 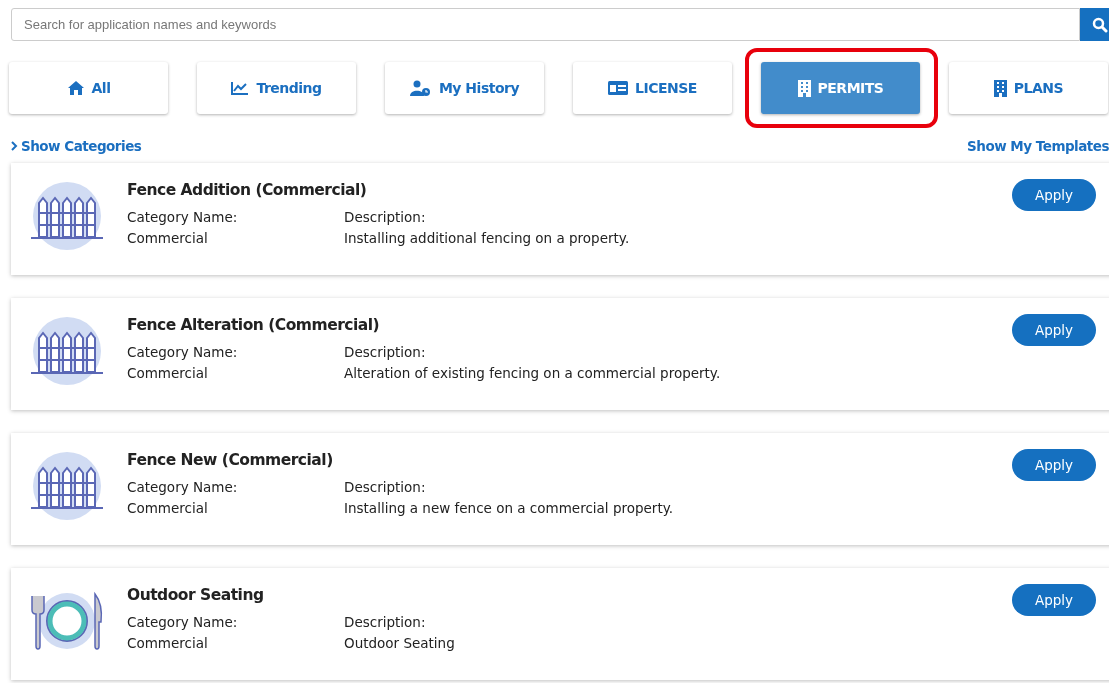 What do you see at coordinates (1100, 24) in the screenshot?
I see `search-icon` at bounding box center [1100, 24].